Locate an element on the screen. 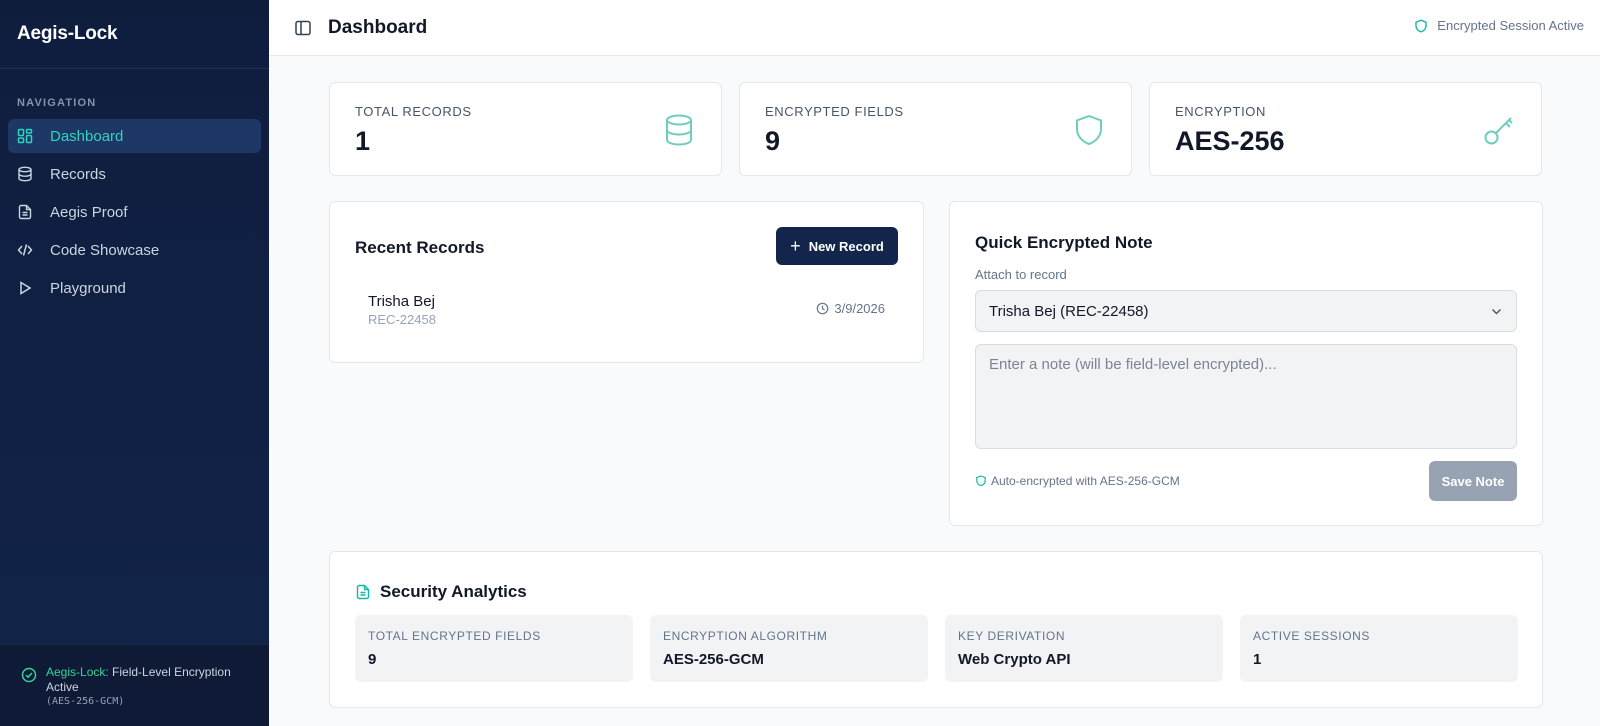  quick-note-title: Quick Encrypted Note is located at coordinates (1064, 242).